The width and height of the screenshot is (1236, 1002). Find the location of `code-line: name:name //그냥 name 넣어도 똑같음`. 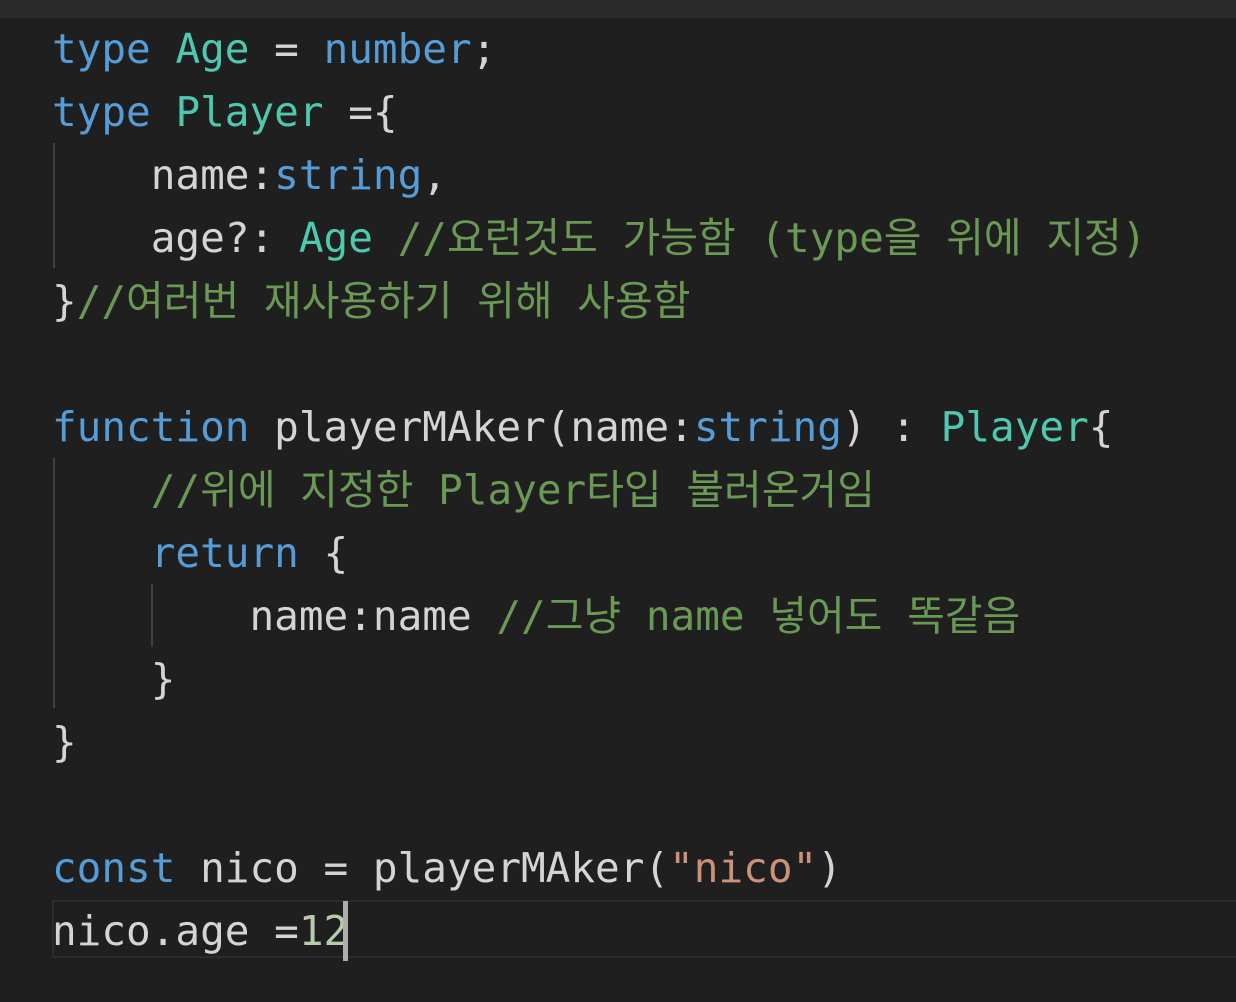

code-line: name:name //그냥 name 넣어도 똑같음 is located at coordinates (536, 616).